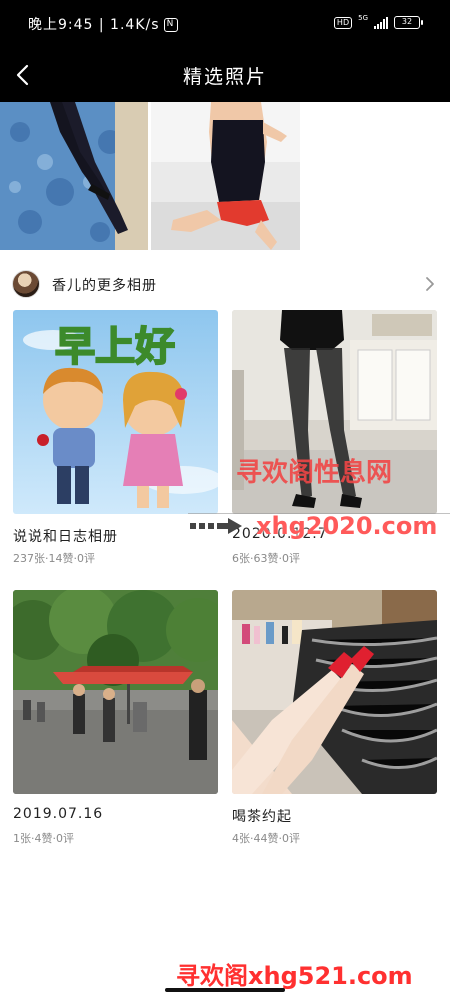 This screenshot has height=1000, width=450. What do you see at coordinates (225, 284) in the screenshot?
I see `more-albums-header: 香儿的更多相册` at bounding box center [225, 284].